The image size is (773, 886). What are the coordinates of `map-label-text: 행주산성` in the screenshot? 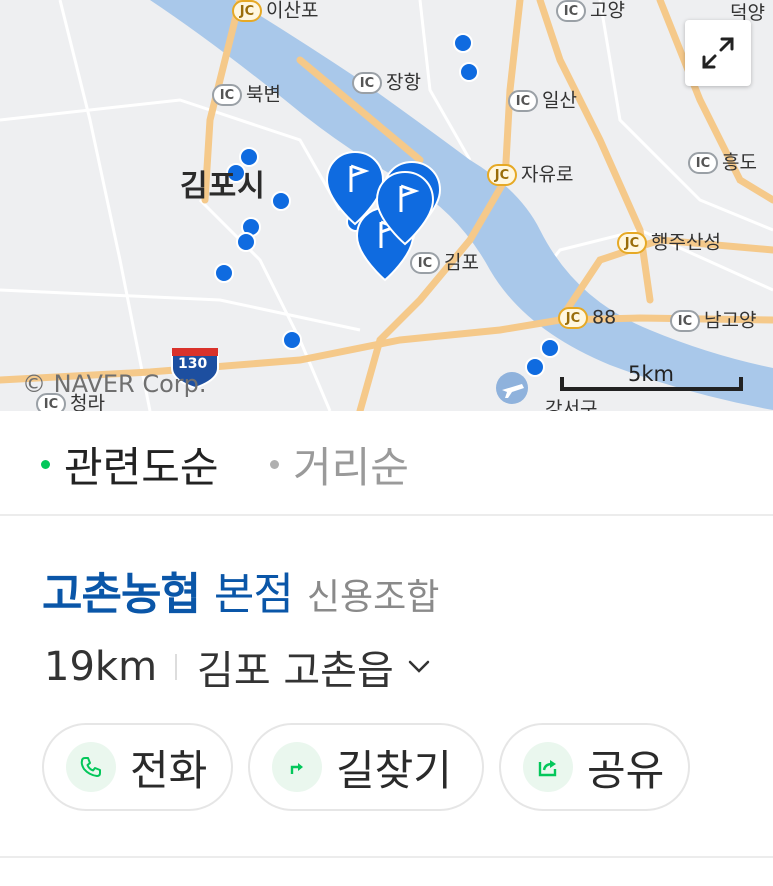 It's located at (686, 242).